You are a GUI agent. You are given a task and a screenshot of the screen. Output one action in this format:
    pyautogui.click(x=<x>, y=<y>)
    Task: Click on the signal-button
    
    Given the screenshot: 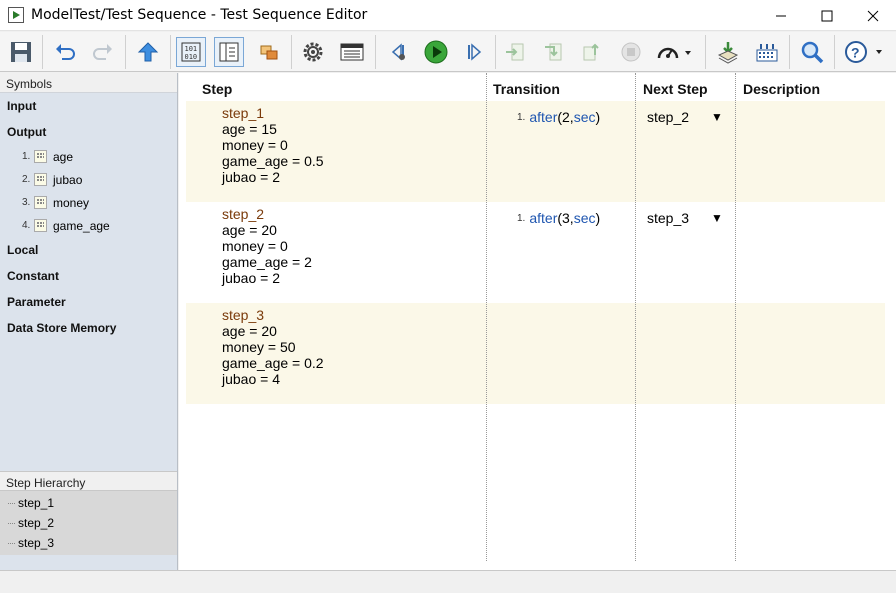 What is the action you would take?
    pyautogui.click(x=767, y=52)
    